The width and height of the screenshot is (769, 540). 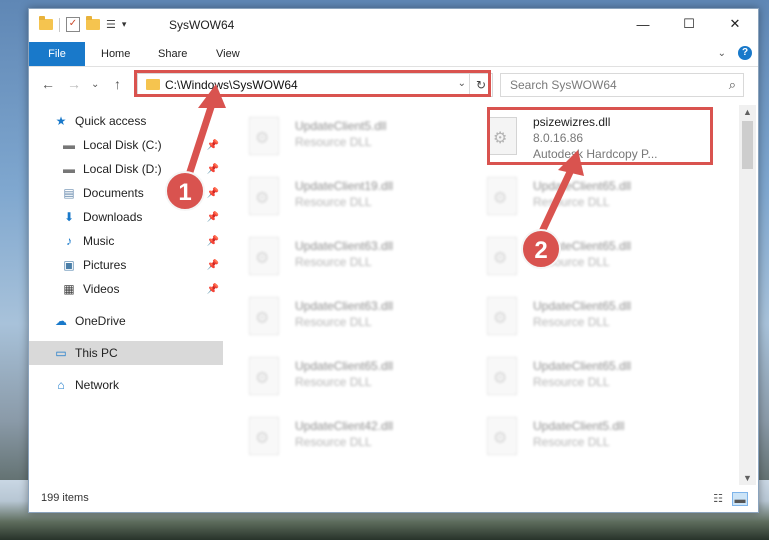 I want to click on tab-share: Share, so click(x=172, y=54).